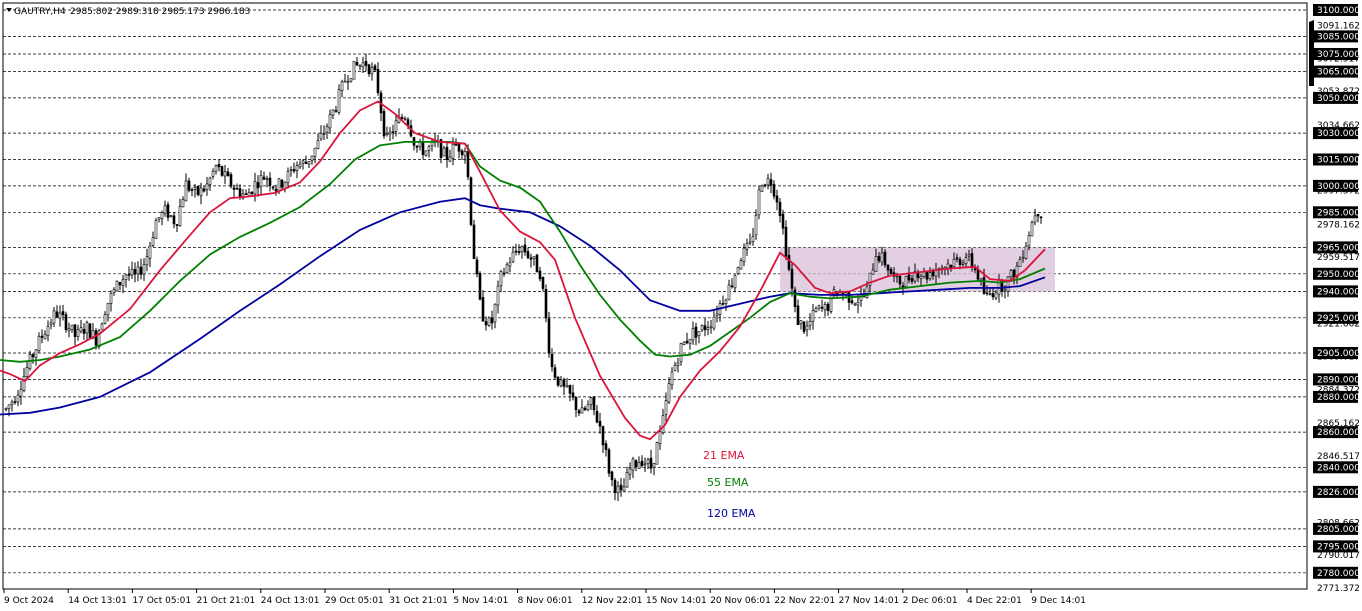 The width and height of the screenshot is (1362, 611). Describe the element at coordinates (97, 601) in the screenshot. I see `time-tick-label: 14 Oct 13:01` at that location.